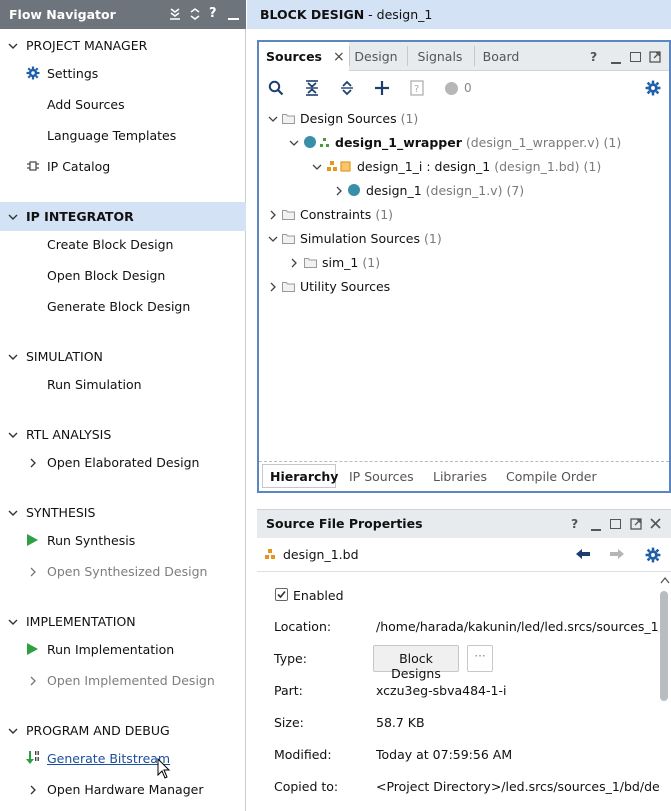 The width and height of the screenshot is (671, 811). I want to click on tab-ip-sources: IP Sources, so click(381, 476).